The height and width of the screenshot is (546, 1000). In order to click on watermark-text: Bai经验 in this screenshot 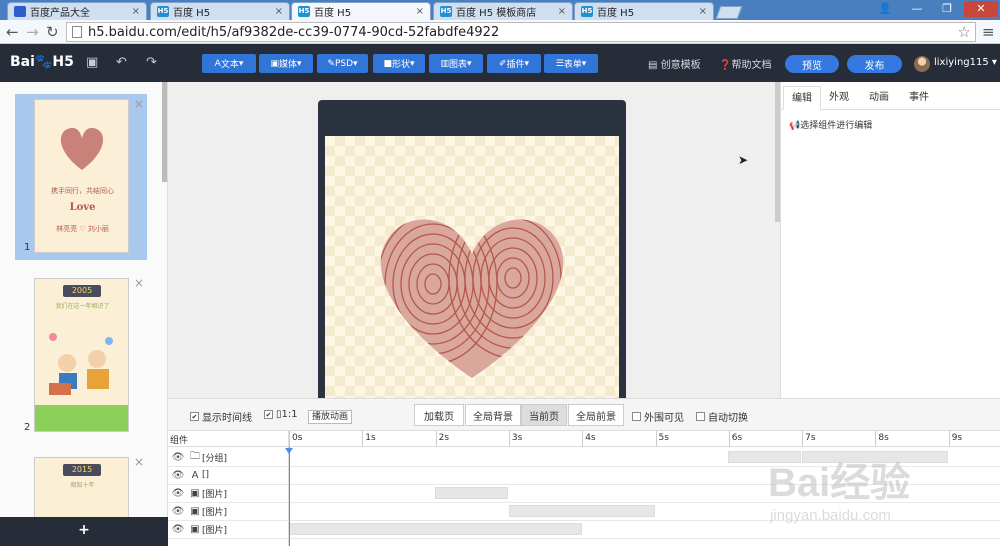, I will do `click(839, 483)`.